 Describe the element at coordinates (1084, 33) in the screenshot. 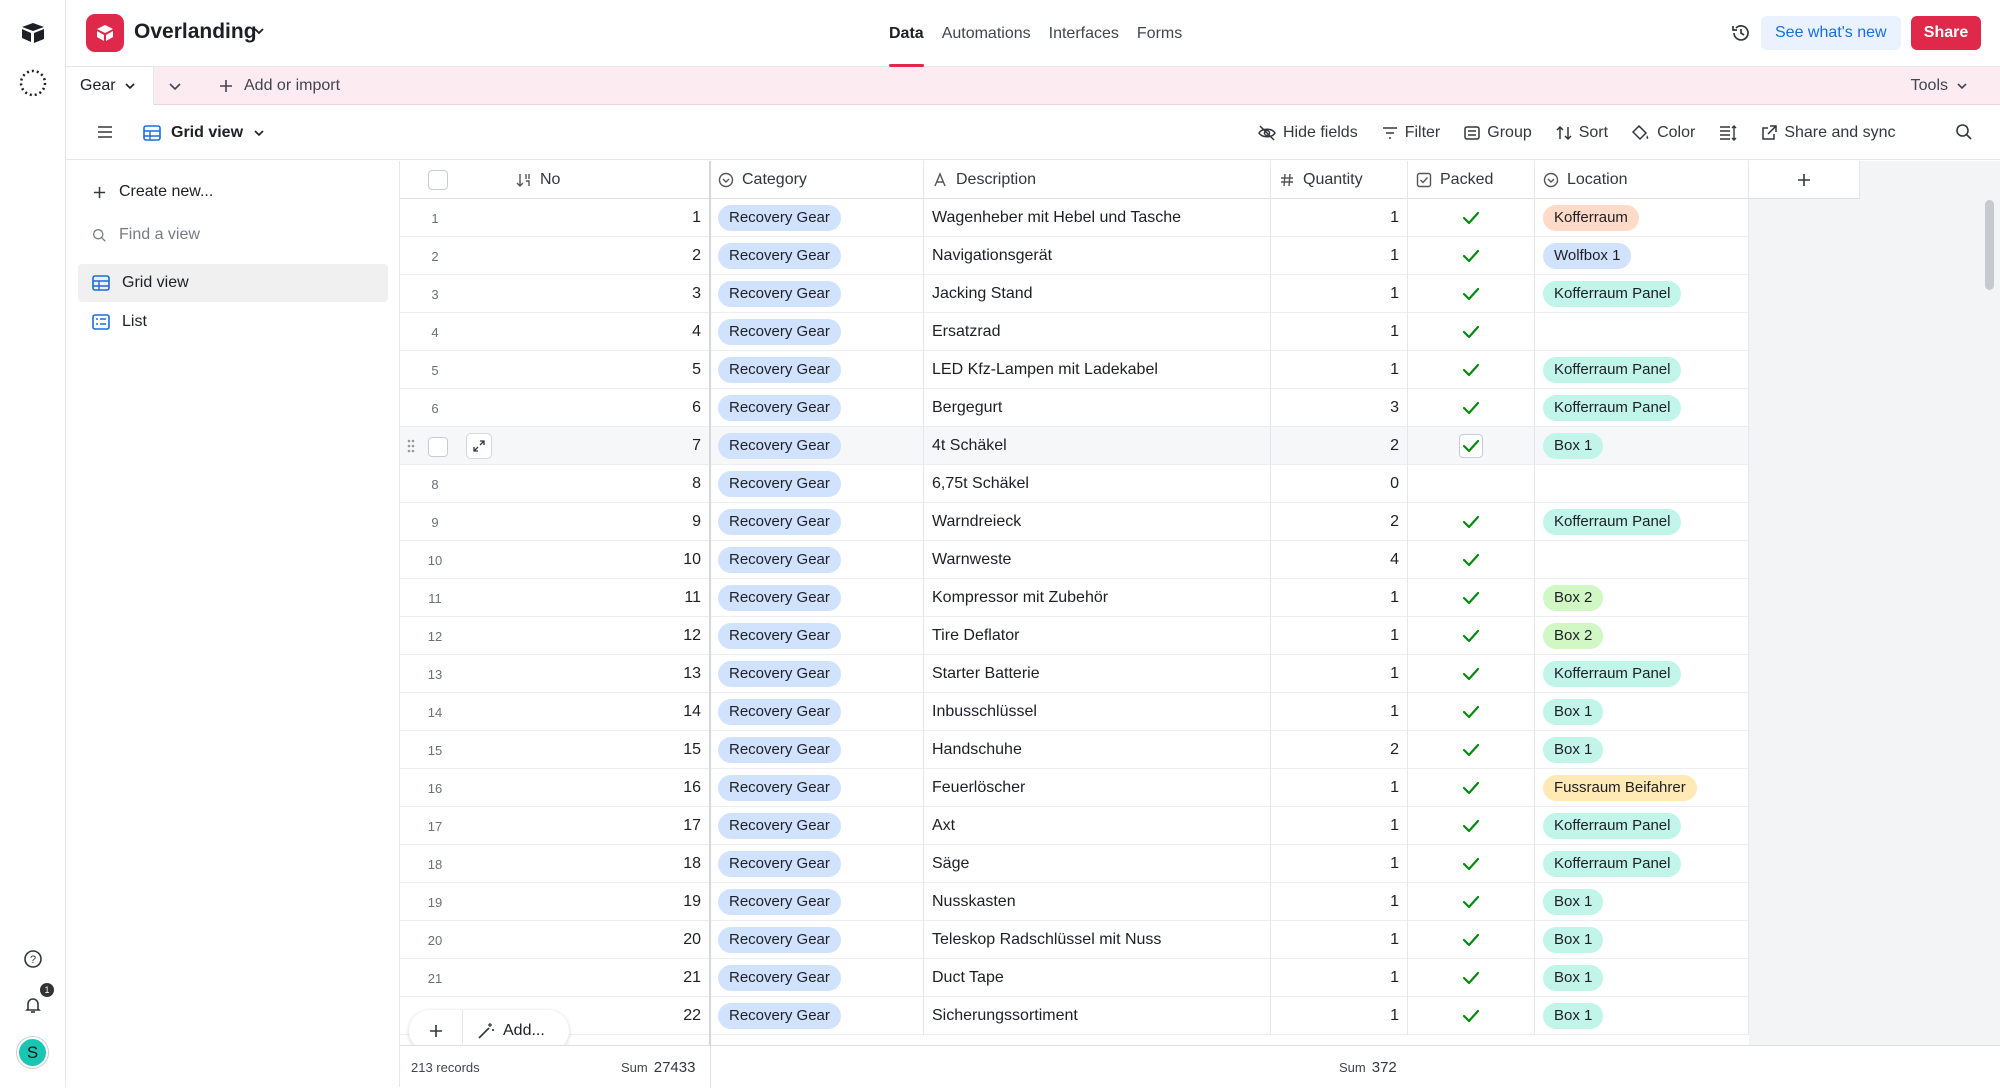

I see `tab-interfaces: Interfaces` at that location.